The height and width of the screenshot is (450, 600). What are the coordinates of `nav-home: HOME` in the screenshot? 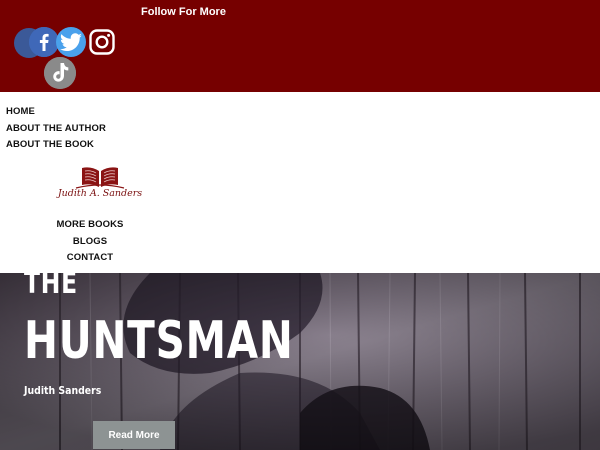 It's located at (56, 113).